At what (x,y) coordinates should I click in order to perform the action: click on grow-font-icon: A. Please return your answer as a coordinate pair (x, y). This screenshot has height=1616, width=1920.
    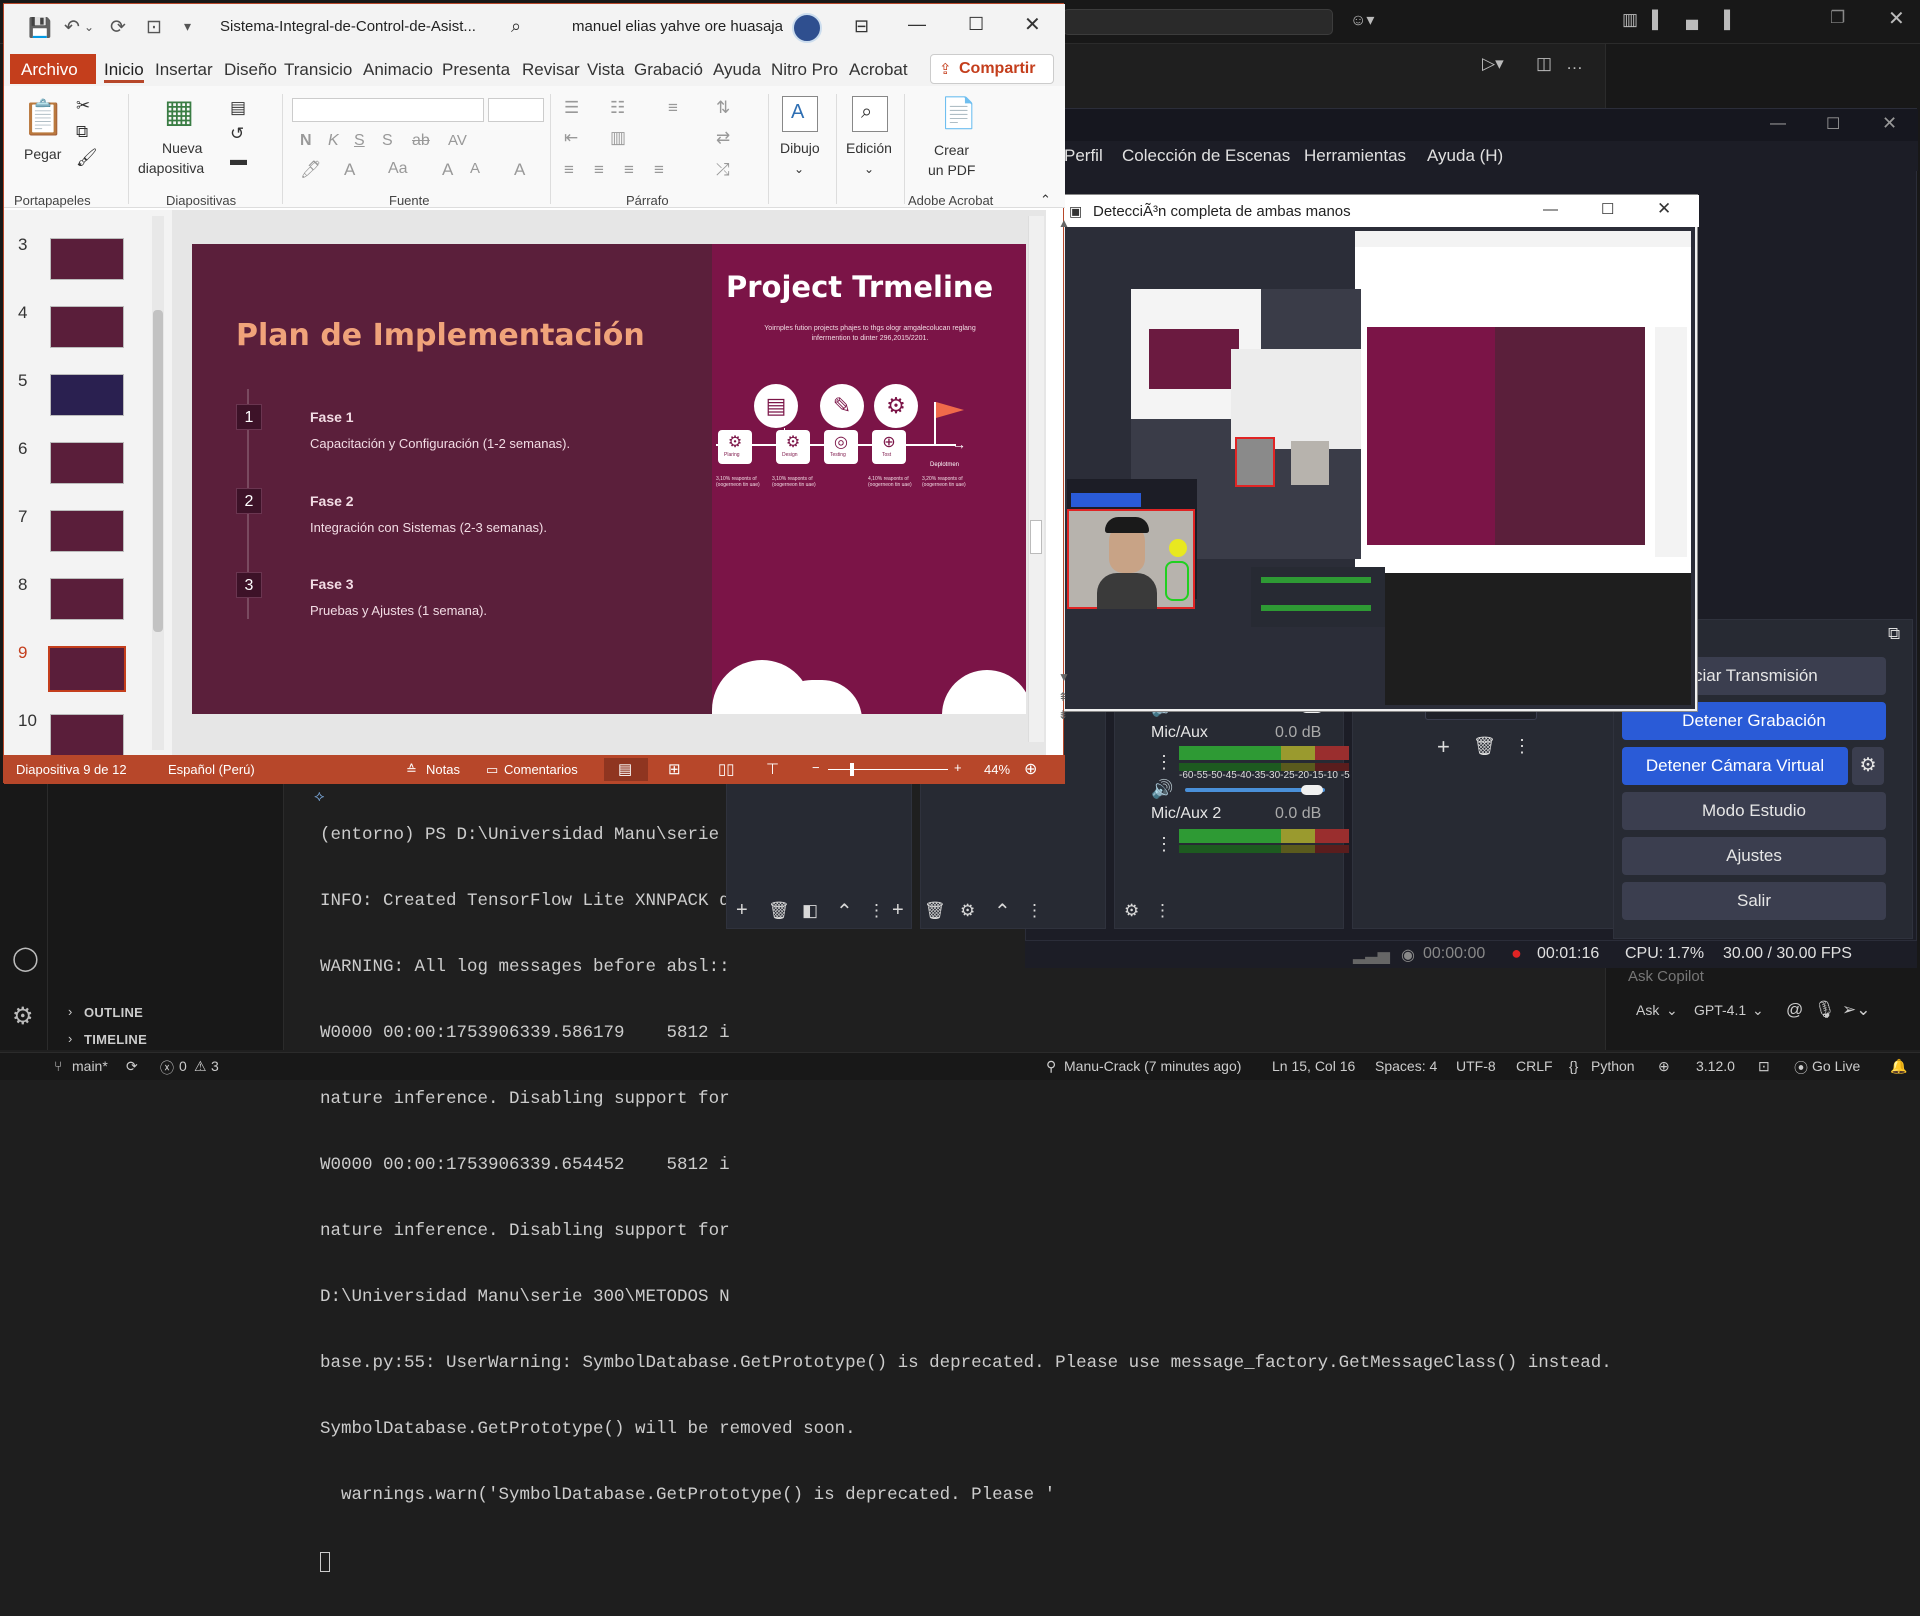
    Looking at the image, I should click on (447, 170).